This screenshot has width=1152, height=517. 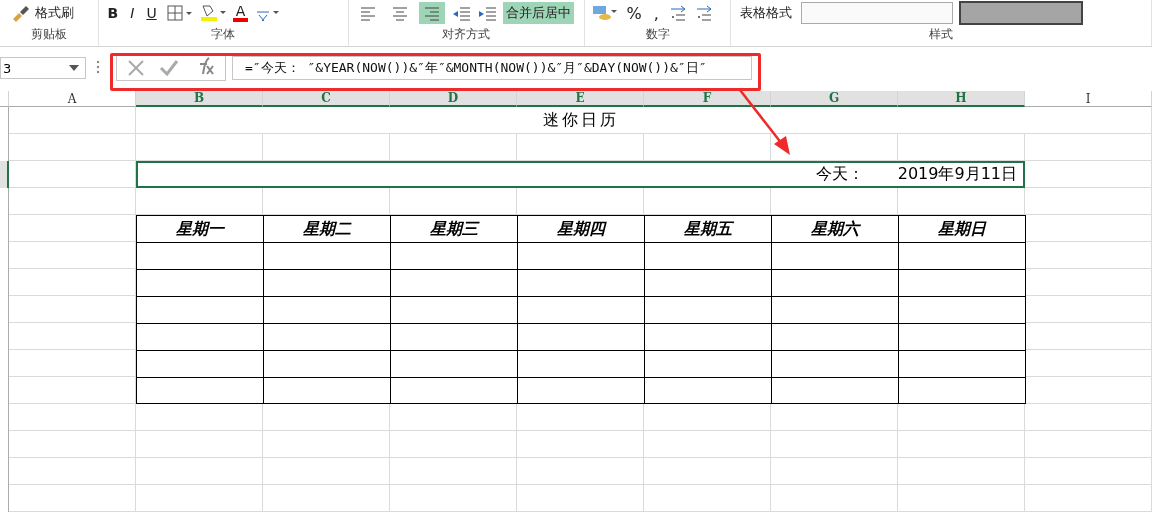 What do you see at coordinates (327, 229) in the screenshot?
I see `weekday-header: 星期二` at bounding box center [327, 229].